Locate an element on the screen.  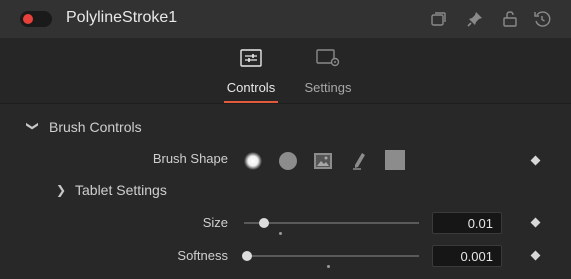
tablet-settings-label: Tablet Settings is located at coordinates (121, 190).